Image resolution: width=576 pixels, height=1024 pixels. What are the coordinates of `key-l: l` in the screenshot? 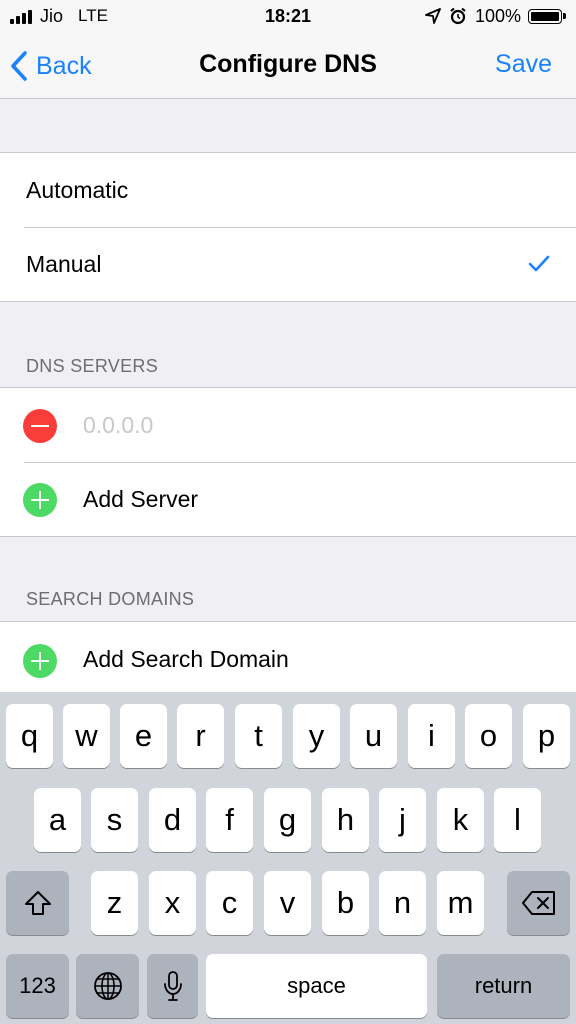 It's located at (517, 820).